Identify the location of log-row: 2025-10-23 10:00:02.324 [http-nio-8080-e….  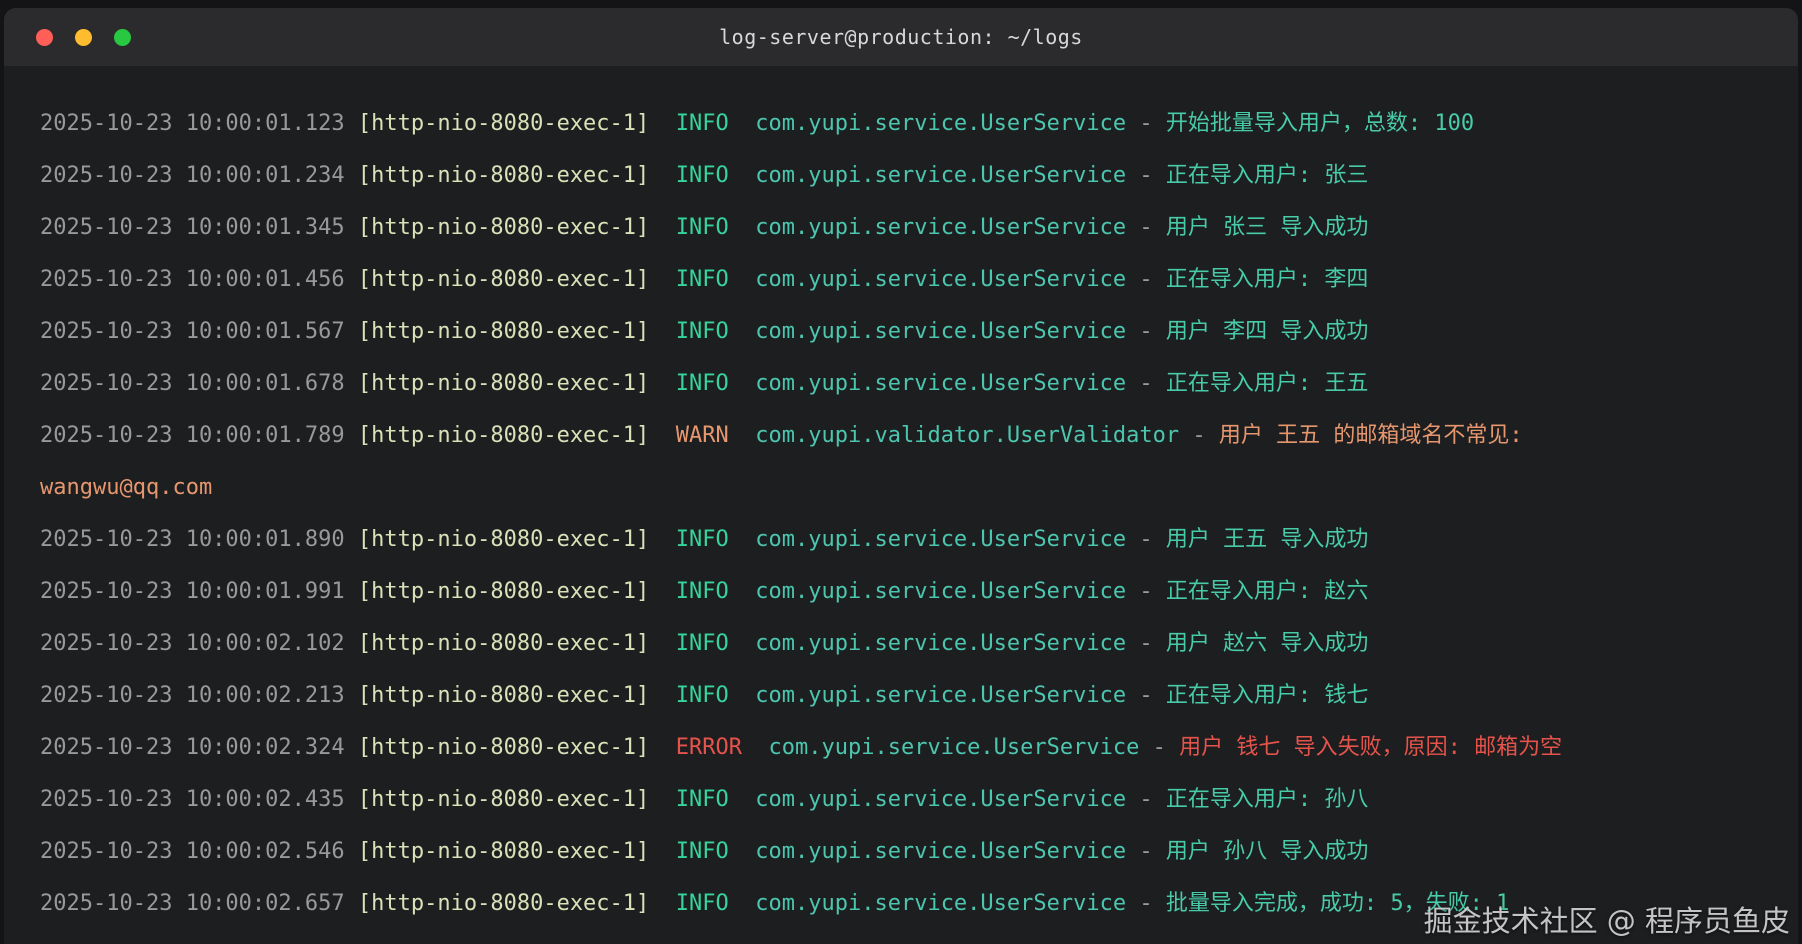
(904, 748).